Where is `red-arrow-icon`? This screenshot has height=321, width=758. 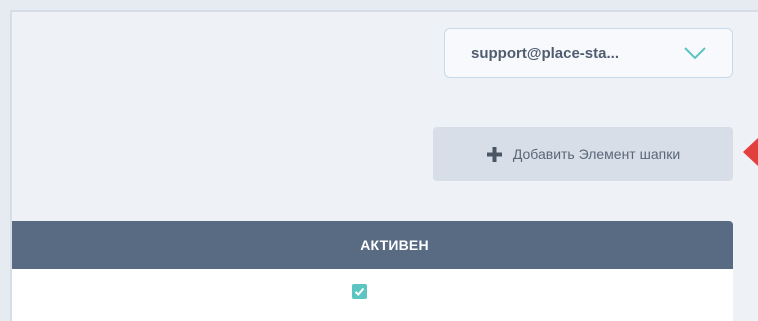 red-arrow-icon is located at coordinates (750, 152).